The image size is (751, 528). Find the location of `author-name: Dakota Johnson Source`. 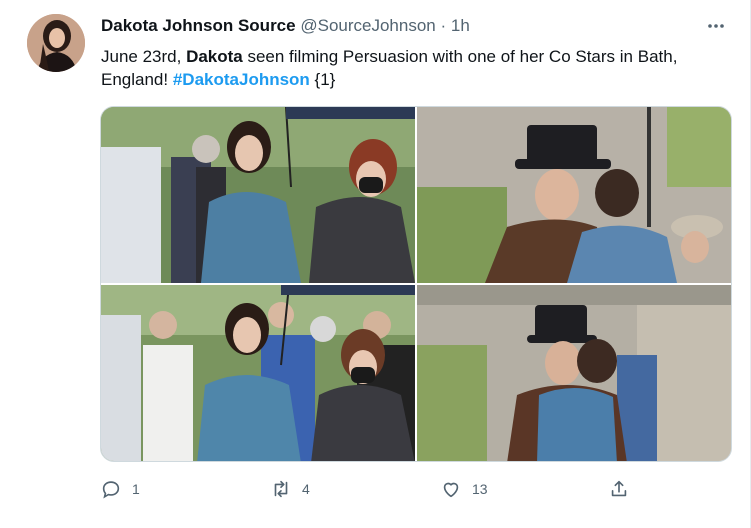

author-name: Dakota Johnson Source is located at coordinates (198, 25).